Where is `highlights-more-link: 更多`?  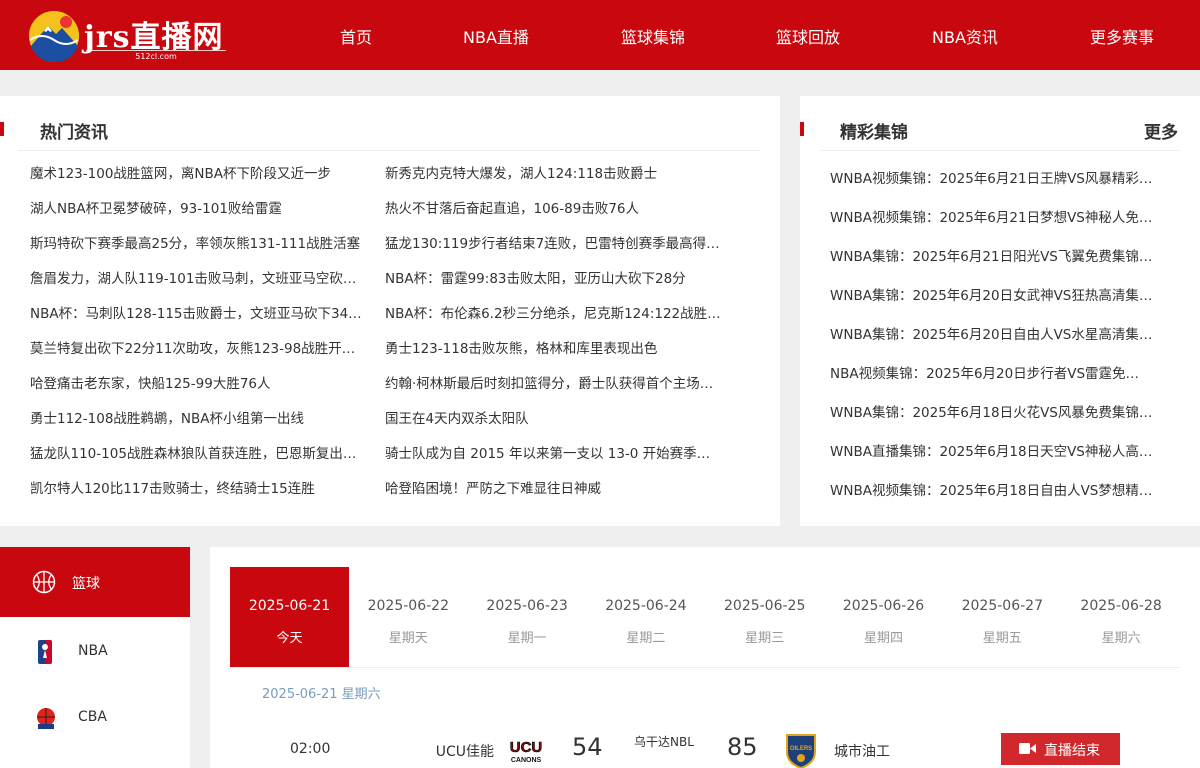 highlights-more-link: 更多 is located at coordinates (1161, 130).